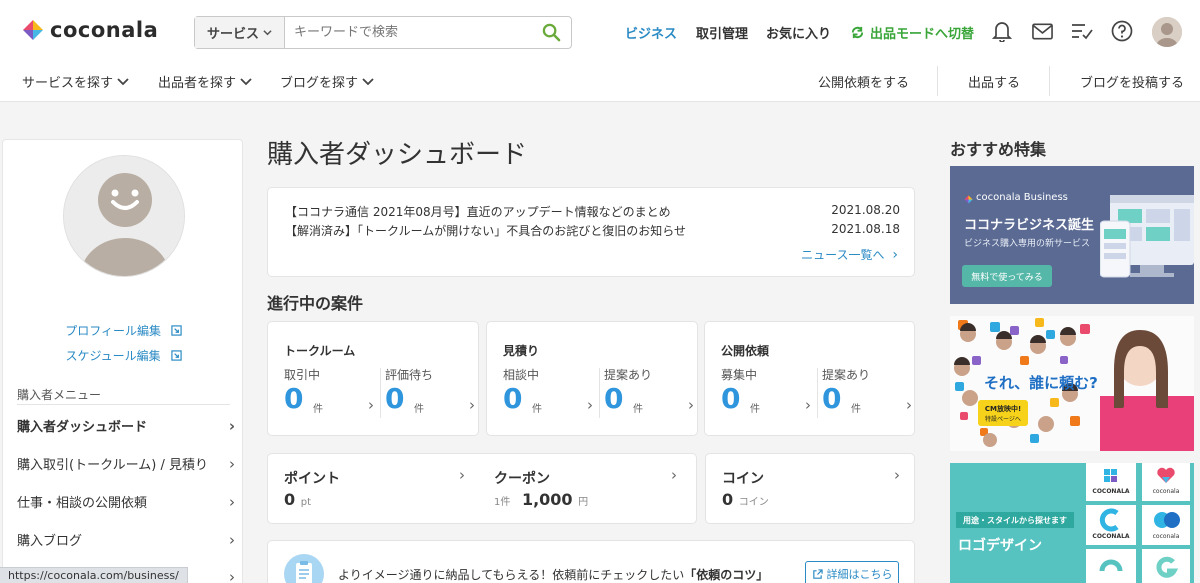 This screenshot has width=1200, height=583. What do you see at coordinates (1003, 408) in the screenshot?
I see `cm-badge-label: CM放映中!` at bounding box center [1003, 408].